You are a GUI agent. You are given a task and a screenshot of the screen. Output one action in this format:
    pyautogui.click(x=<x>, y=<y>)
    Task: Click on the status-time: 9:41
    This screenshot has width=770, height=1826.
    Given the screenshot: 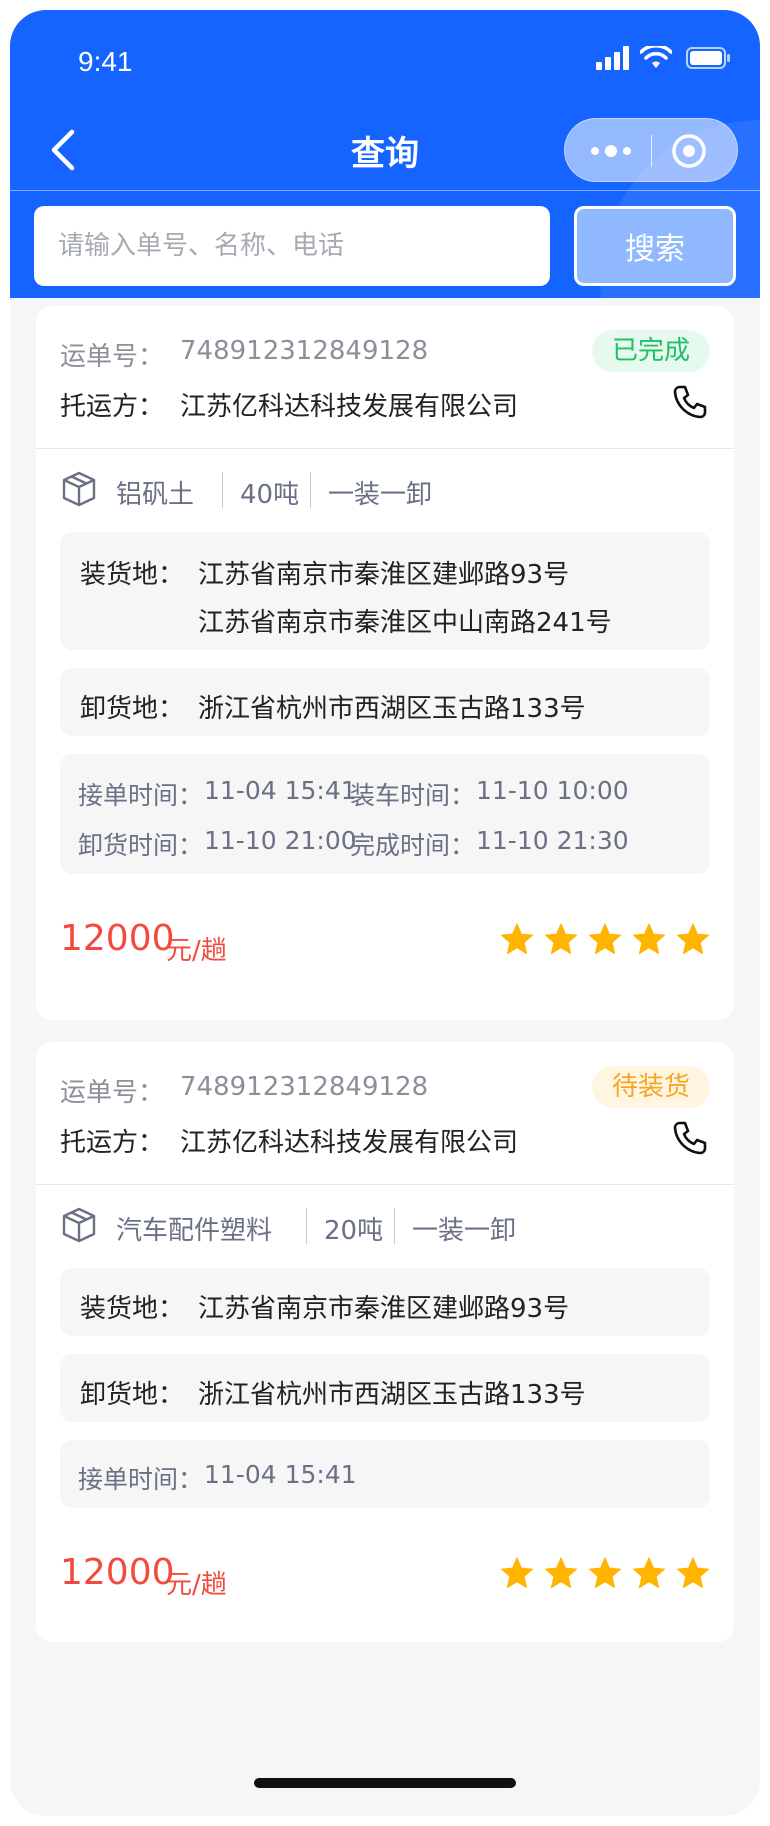 What is the action you would take?
    pyautogui.click(x=105, y=61)
    